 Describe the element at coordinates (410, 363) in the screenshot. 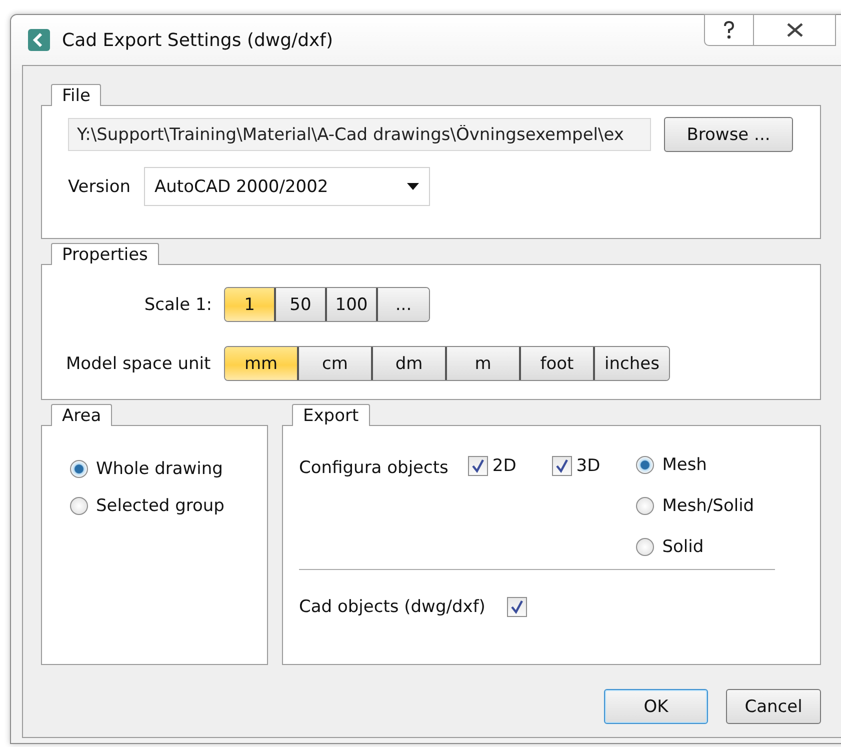

I see `unit-option: dm` at that location.